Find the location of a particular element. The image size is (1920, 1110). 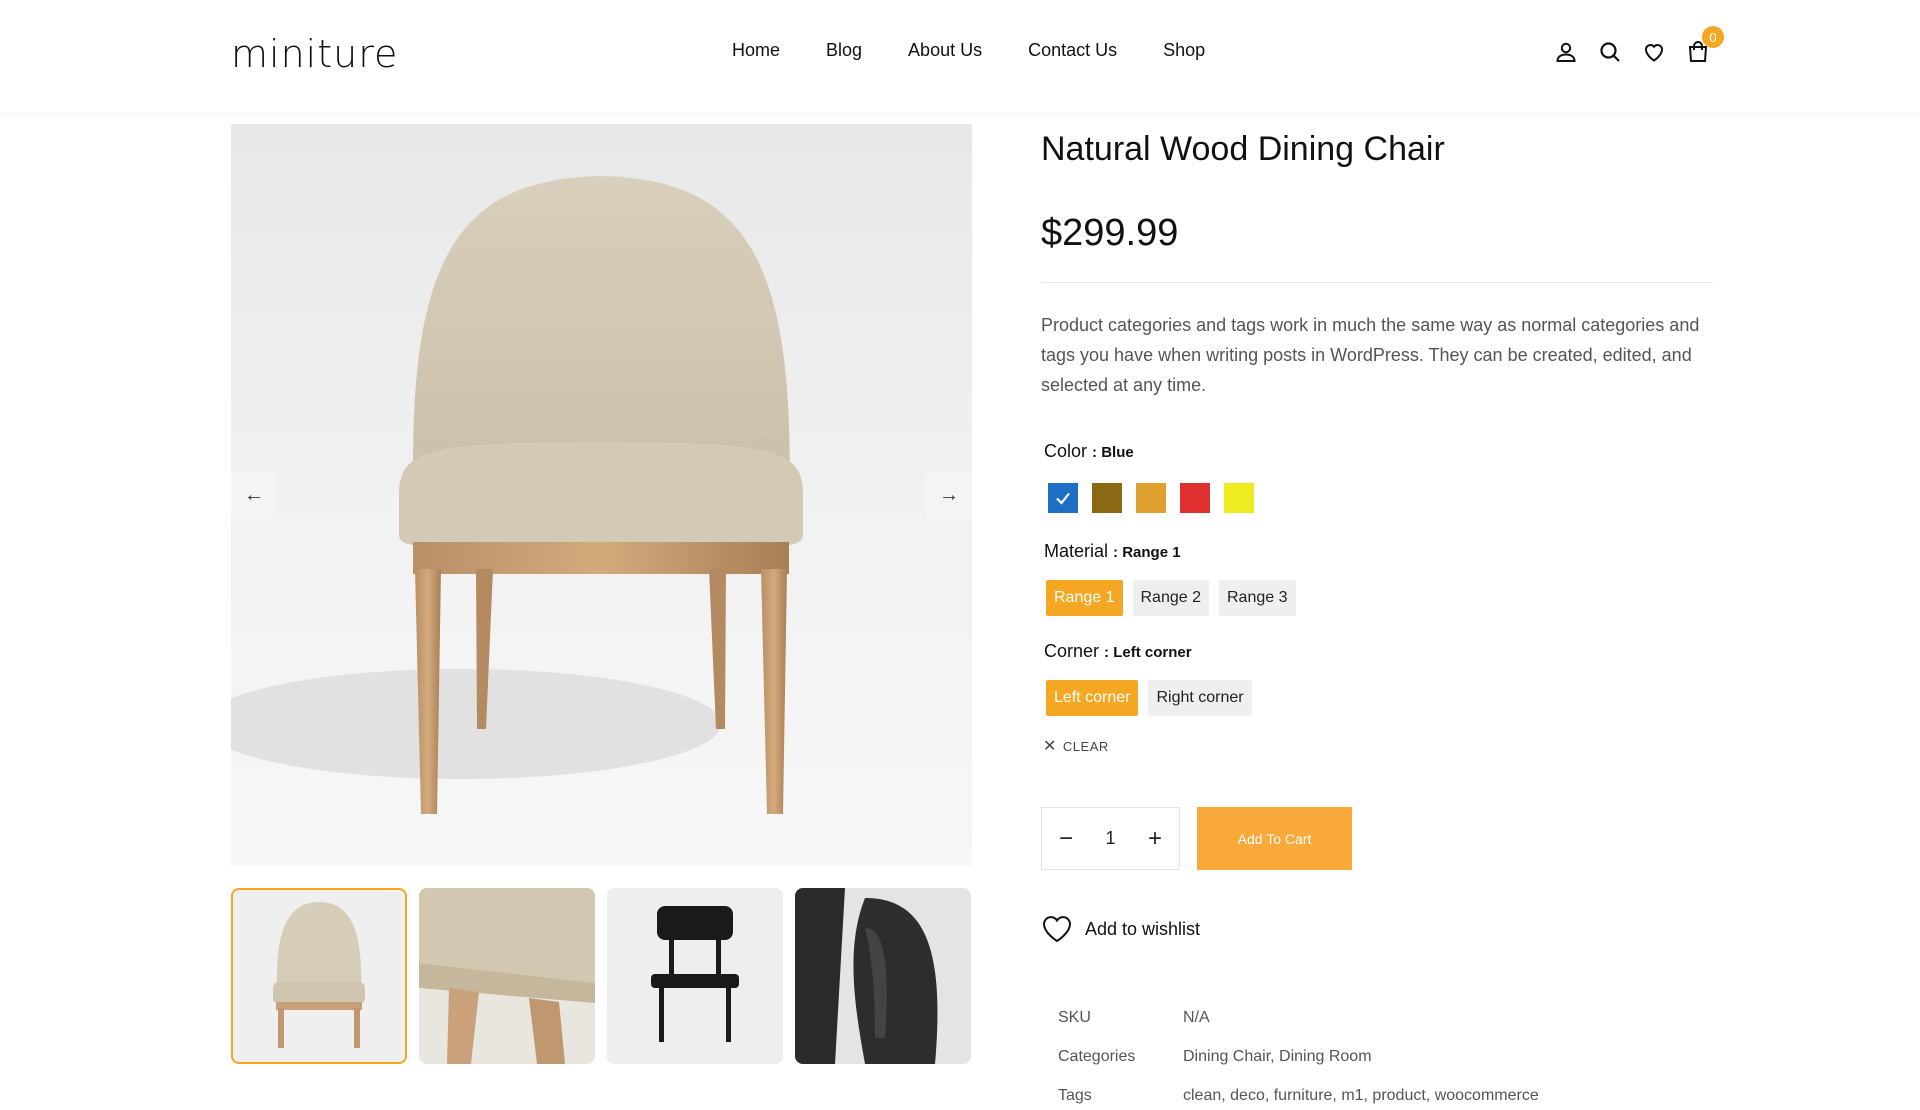

swatch-red is located at coordinates (1195, 498).